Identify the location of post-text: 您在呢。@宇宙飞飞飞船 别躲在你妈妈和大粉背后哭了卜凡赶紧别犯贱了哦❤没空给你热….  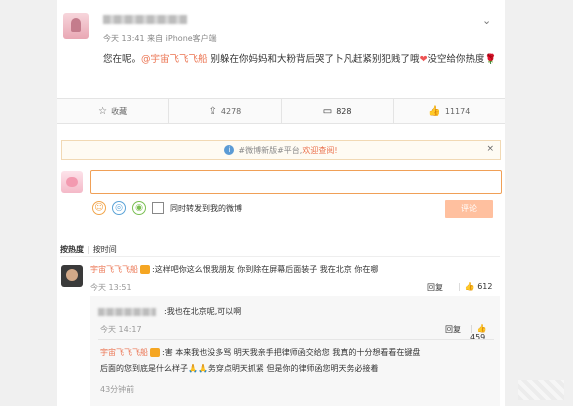
(300, 60).